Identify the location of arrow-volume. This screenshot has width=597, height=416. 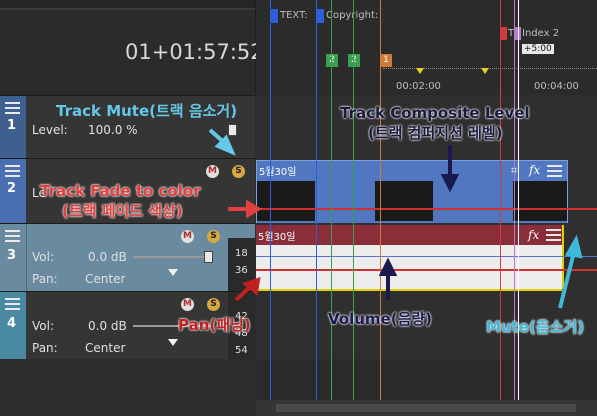
(388, 278).